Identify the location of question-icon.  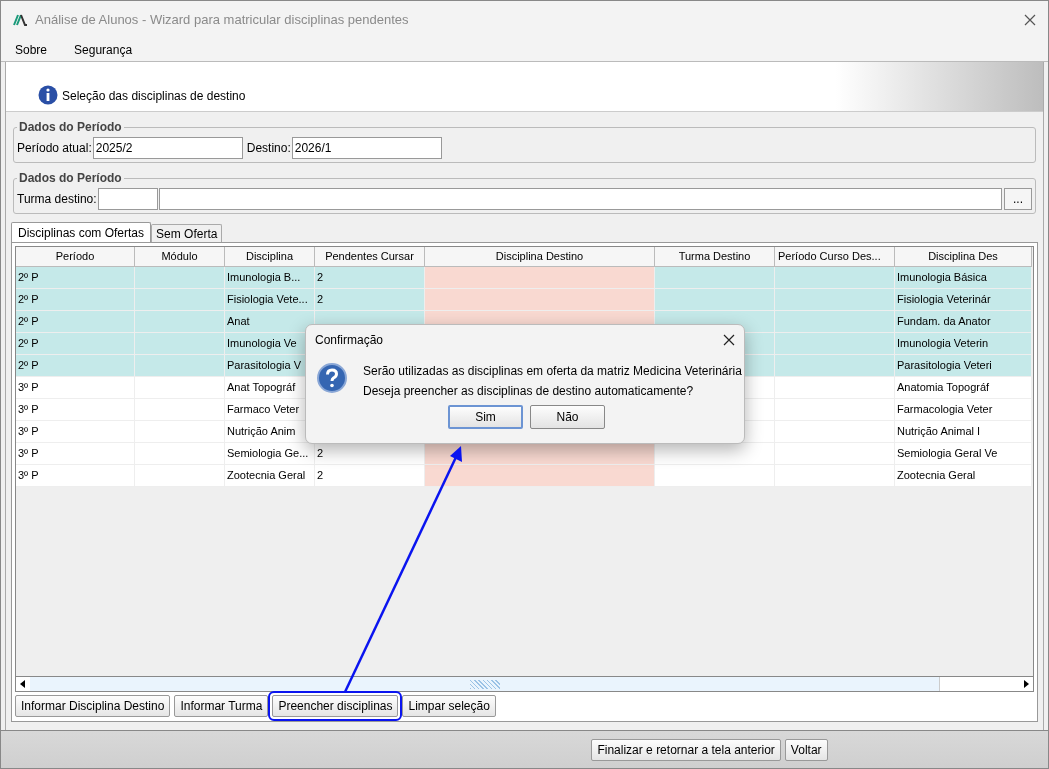
(332, 378).